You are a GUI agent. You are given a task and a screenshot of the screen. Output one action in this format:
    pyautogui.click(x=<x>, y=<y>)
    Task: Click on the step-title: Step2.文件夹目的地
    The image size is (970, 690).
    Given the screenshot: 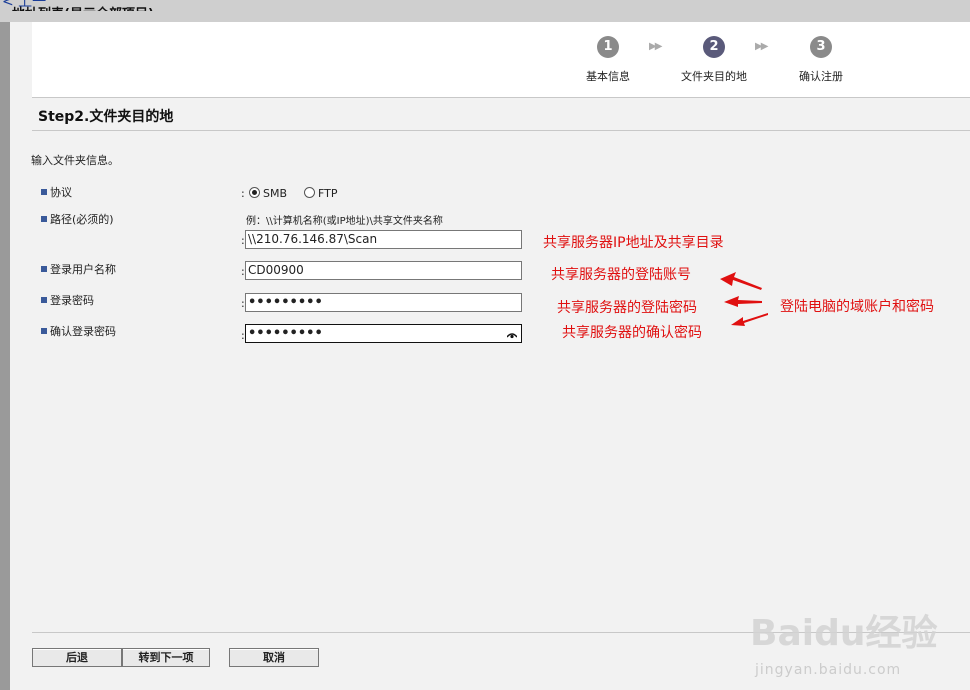 What is the action you would take?
    pyautogui.click(x=106, y=117)
    